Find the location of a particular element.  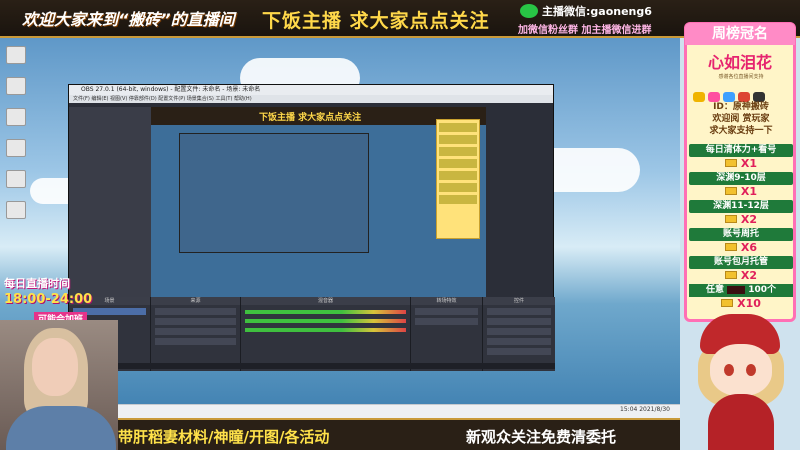

tray-clock: 15:04 2021/8/30 is located at coordinates (645, 409).